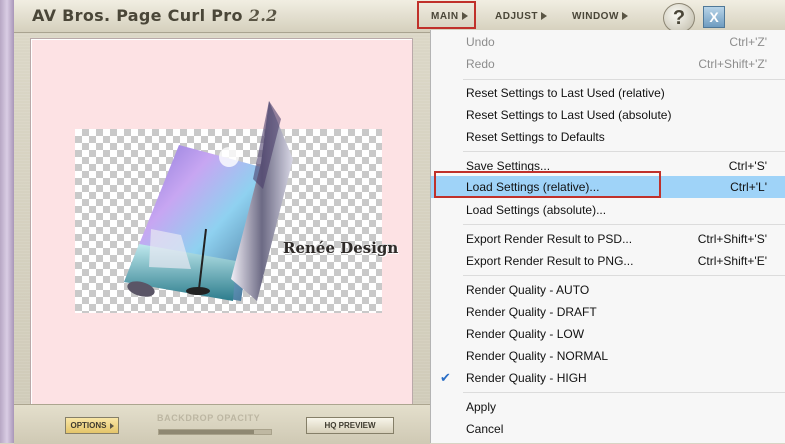 The width and height of the screenshot is (785, 444). I want to click on app-title: AV Bros. Page Curl Pro 2.2, so click(155, 15).